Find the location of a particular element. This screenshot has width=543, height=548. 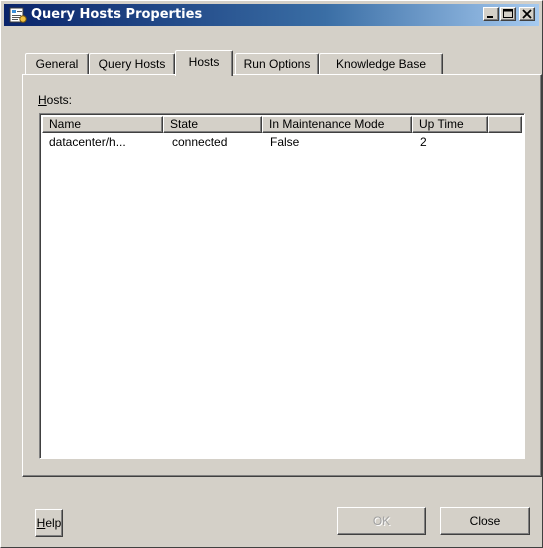

tab-query-hosts: Query Hosts is located at coordinates (132, 64).